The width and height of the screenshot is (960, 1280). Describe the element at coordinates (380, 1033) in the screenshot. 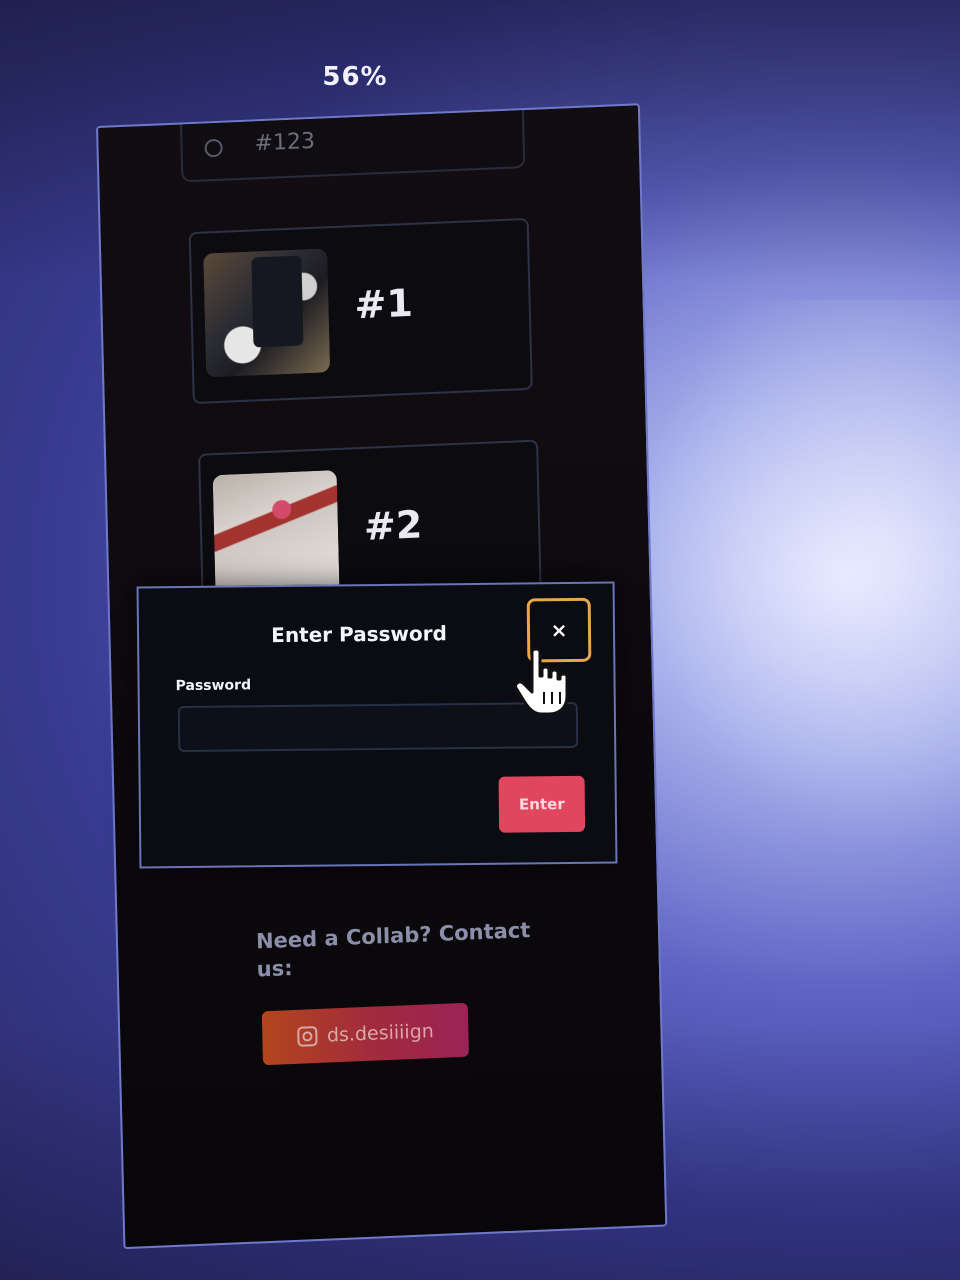

I see `instagram-handle: ds.desiiiign` at that location.